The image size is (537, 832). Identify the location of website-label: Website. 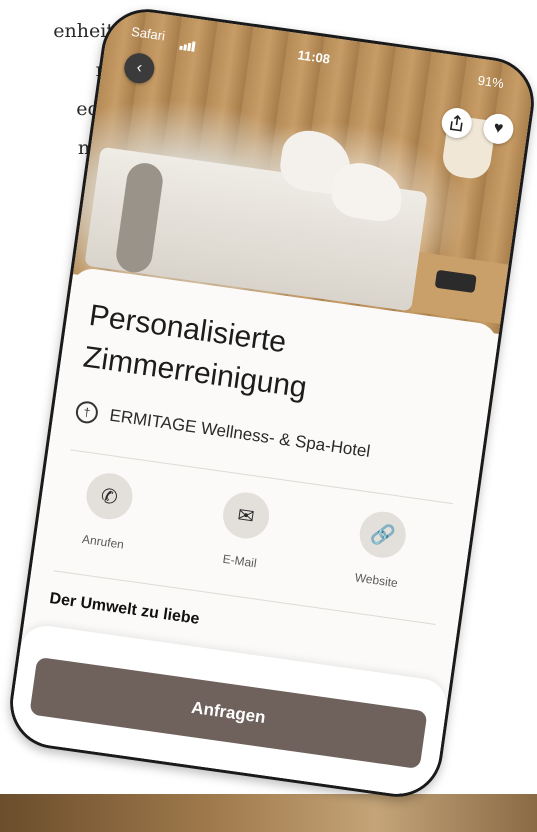
(376, 580).